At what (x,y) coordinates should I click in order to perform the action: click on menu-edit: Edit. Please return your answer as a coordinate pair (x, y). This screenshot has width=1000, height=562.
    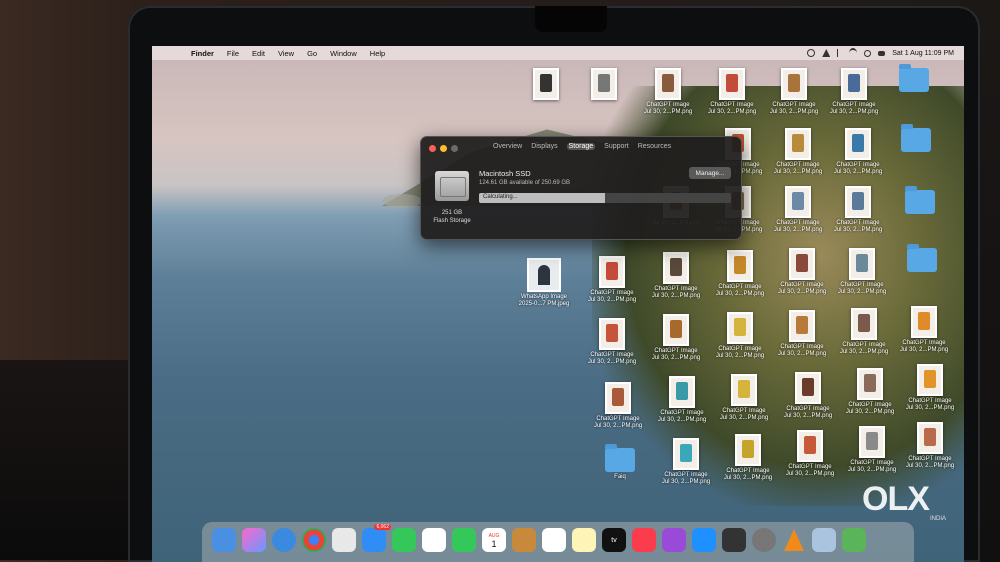
    Looking at the image, I should click on (258, 53).